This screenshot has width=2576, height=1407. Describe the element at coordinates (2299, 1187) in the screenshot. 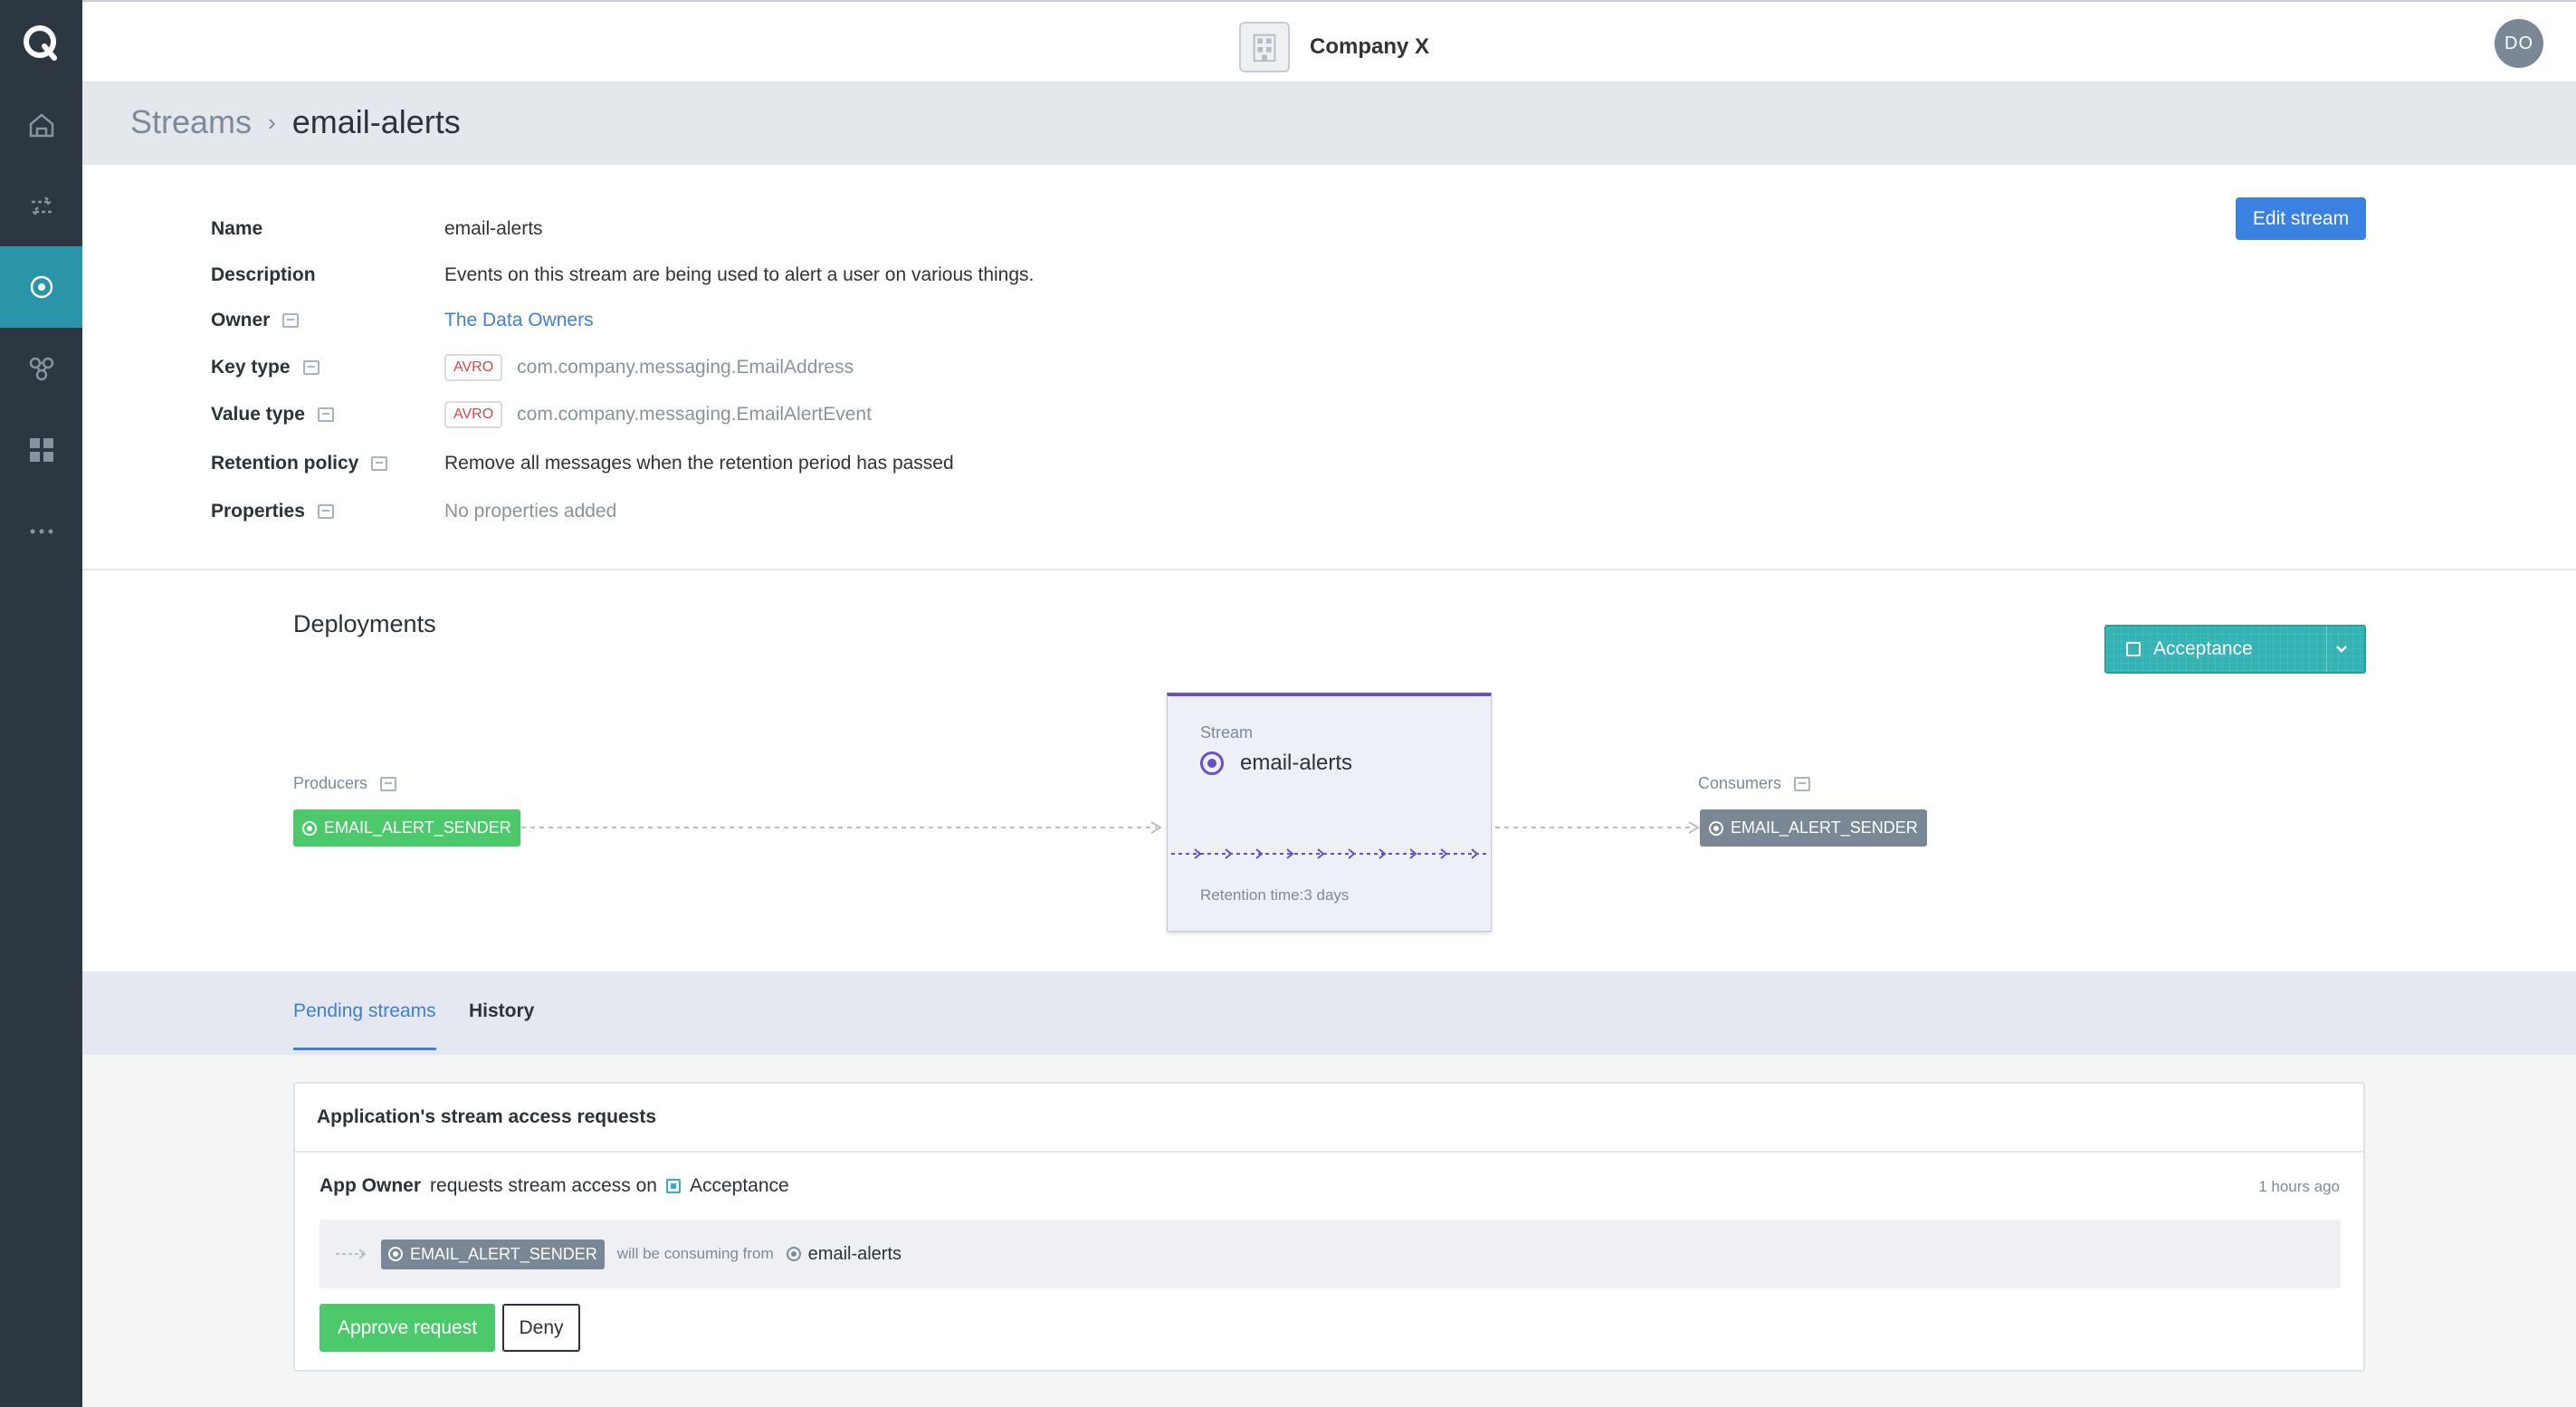

I see `request-time: 1 hours ago` at that location.